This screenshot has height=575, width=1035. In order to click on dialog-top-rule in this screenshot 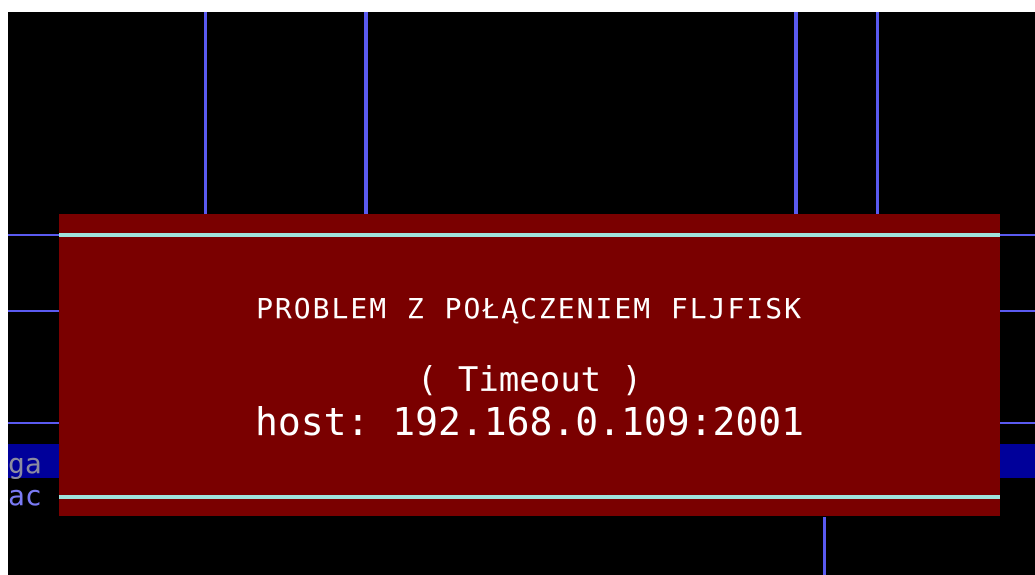, I will do `click(529, 235)`.